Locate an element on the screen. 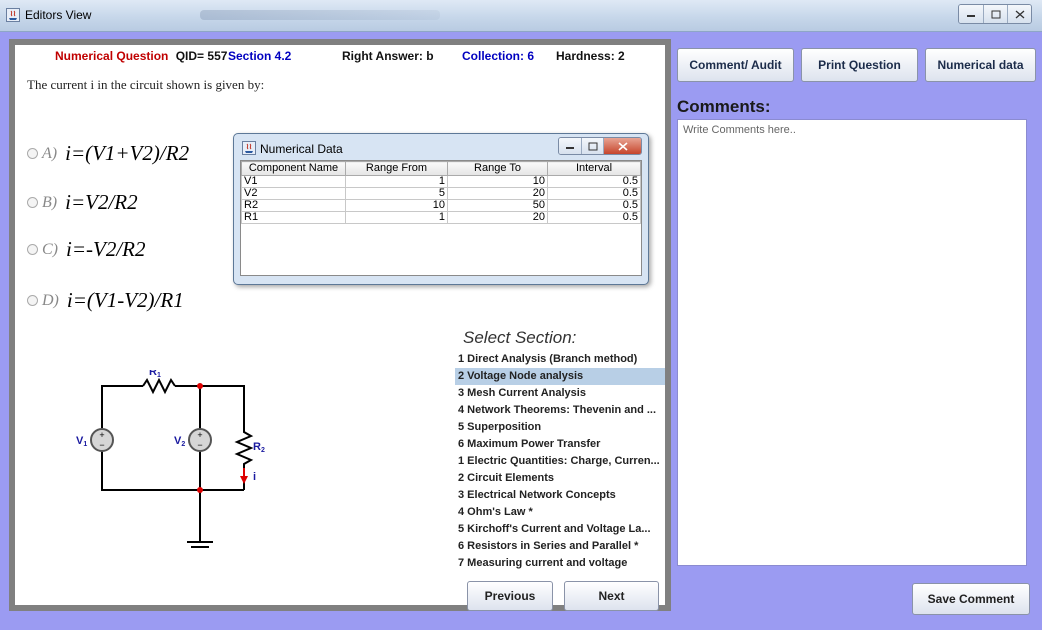  section-list-item: 3 Mesh Current Analysis is located at coordinates (560, 393).